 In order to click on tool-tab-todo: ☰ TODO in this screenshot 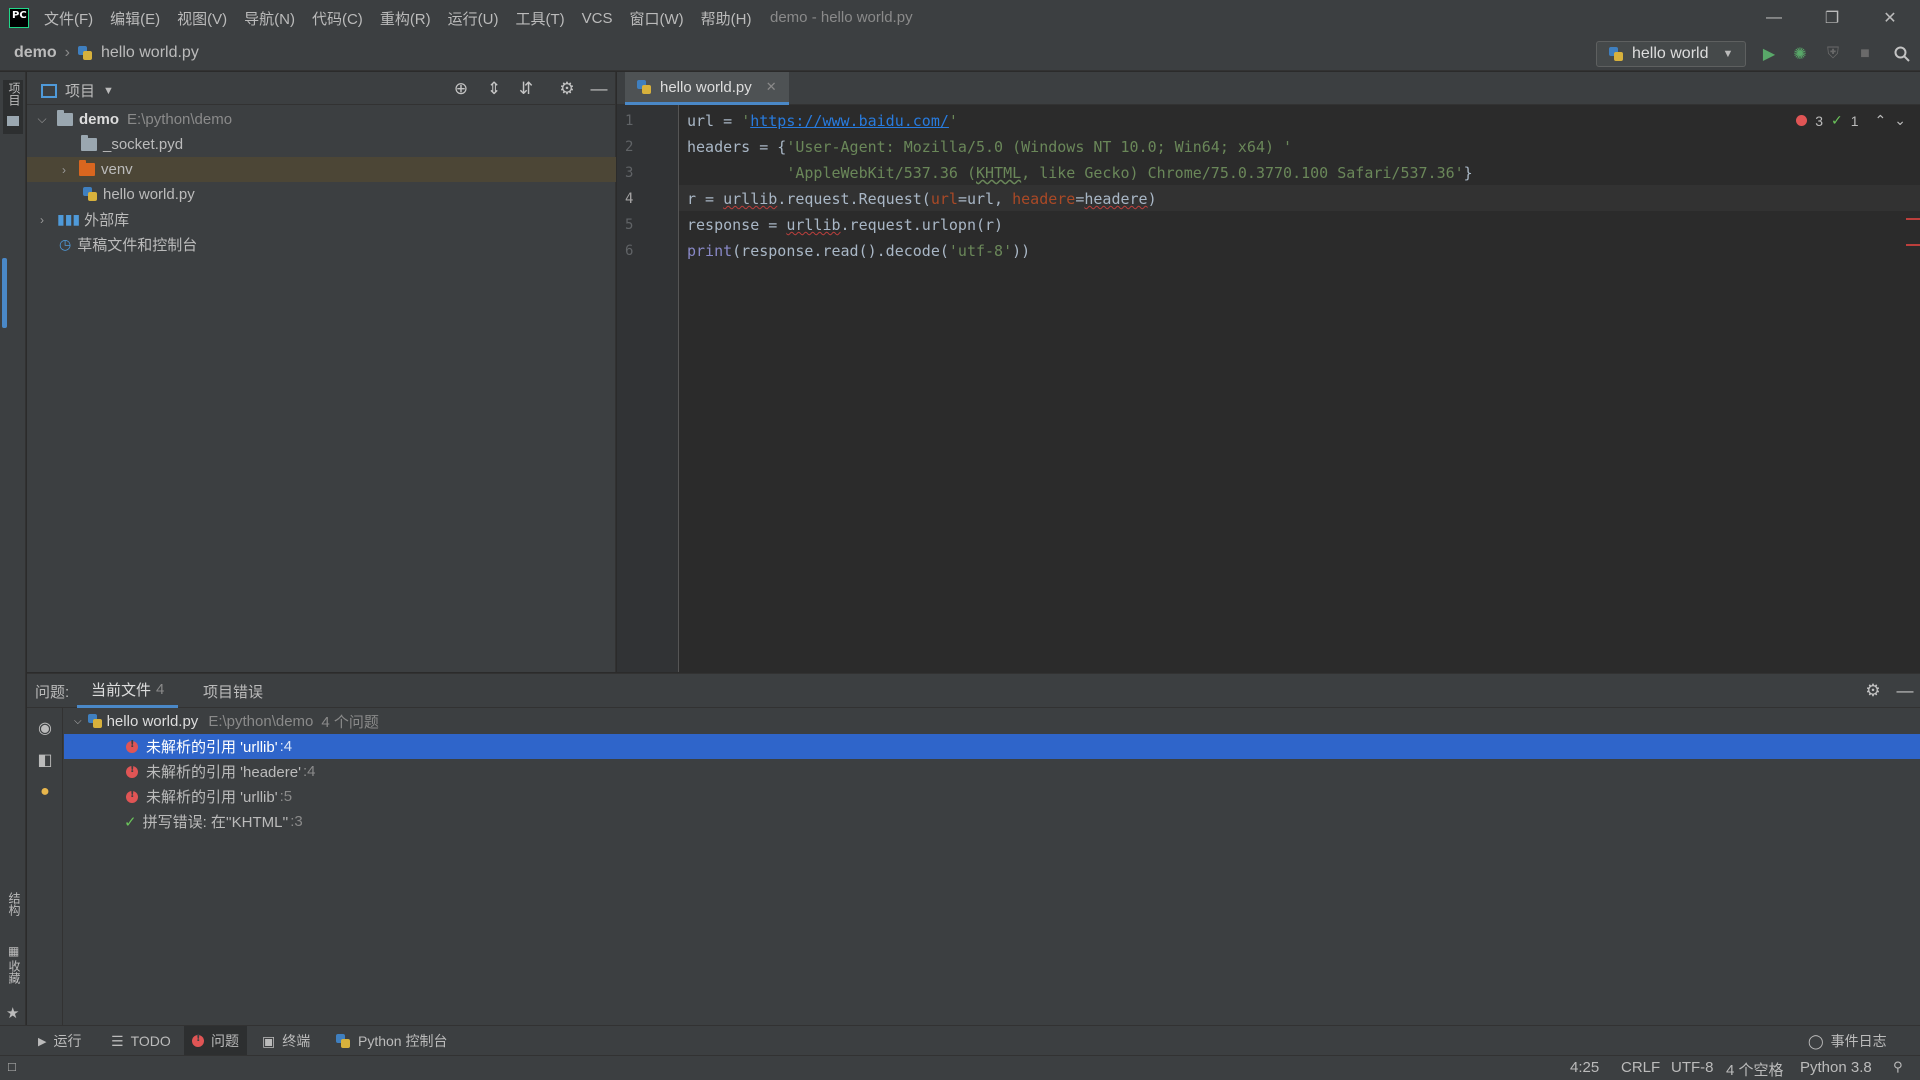, I will do `click(141, 1041)`.